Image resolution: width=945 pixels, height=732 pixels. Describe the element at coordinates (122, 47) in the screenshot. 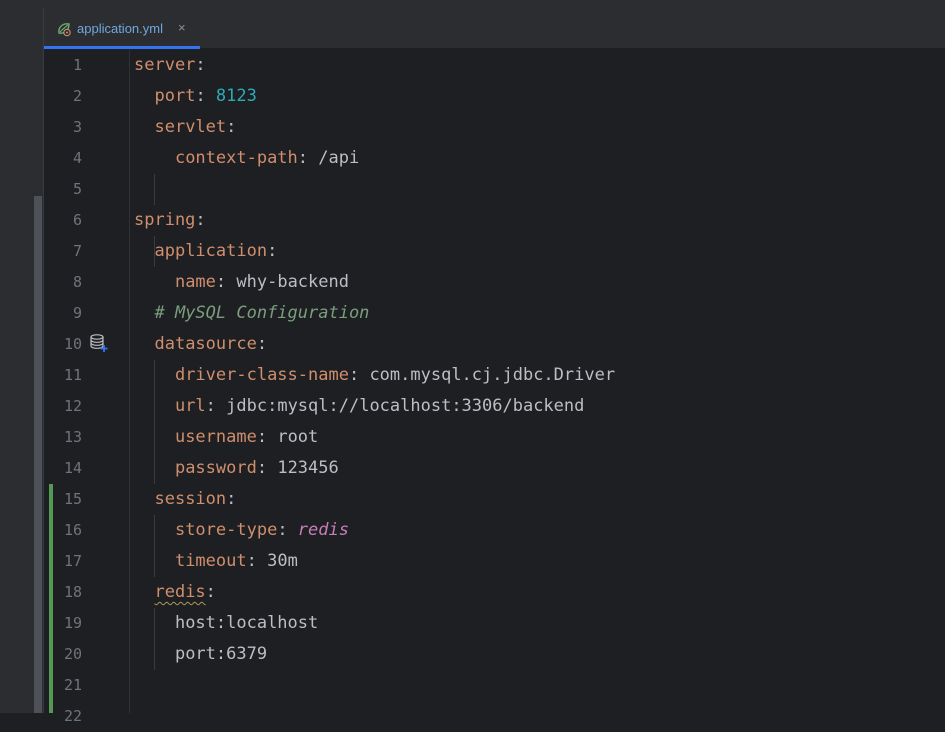

I see `active-tab-indicator` at that location.